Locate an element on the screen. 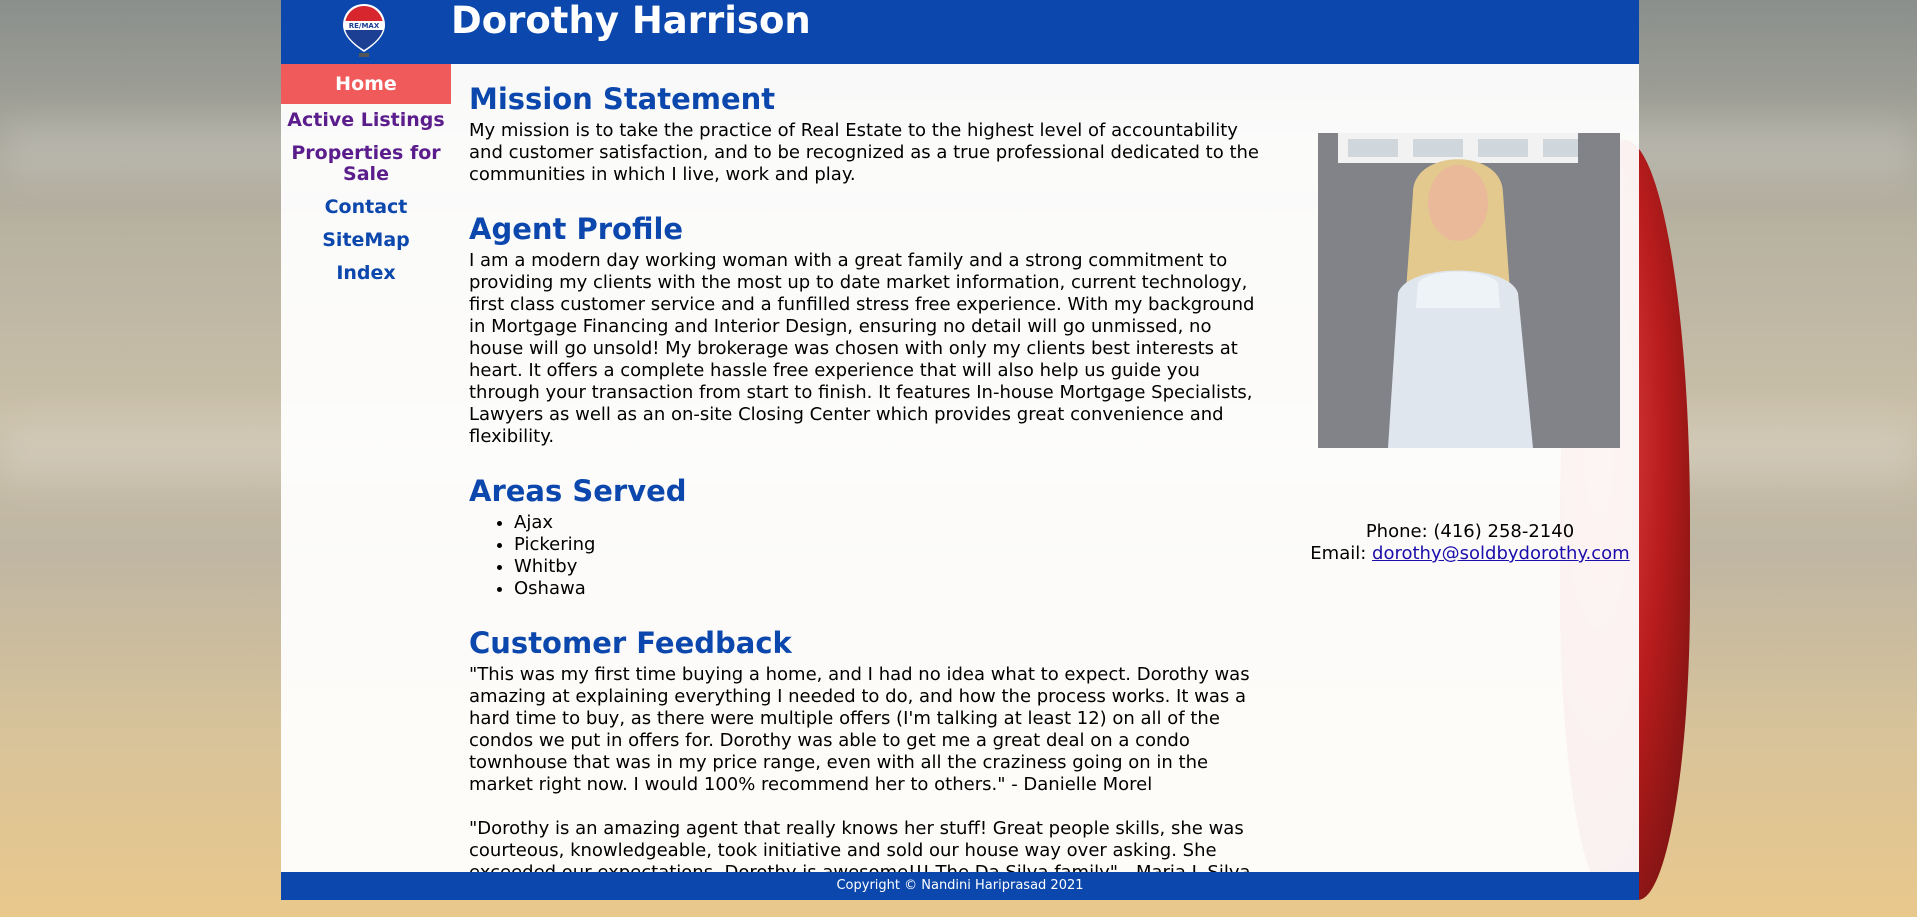 The image size is (1917, 917). areas-list: Ajax Pickering Whitby Oshawa is located at coordinates (869, 556).